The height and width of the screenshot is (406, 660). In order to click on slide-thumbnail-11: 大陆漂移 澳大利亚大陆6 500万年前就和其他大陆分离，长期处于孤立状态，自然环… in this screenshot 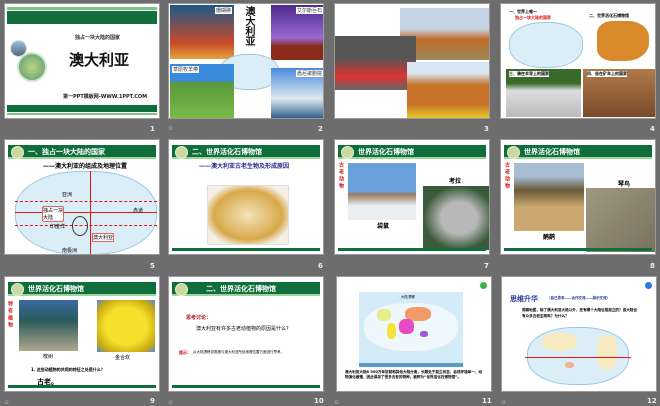, I will do `click(414, 334)`.